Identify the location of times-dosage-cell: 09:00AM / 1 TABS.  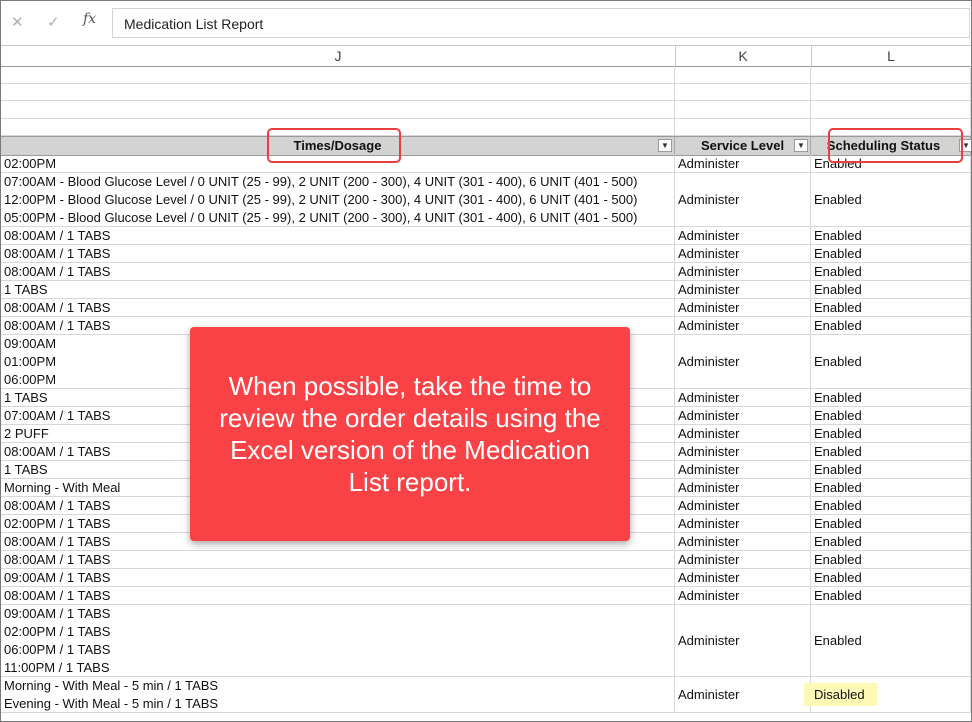
(338, 577).